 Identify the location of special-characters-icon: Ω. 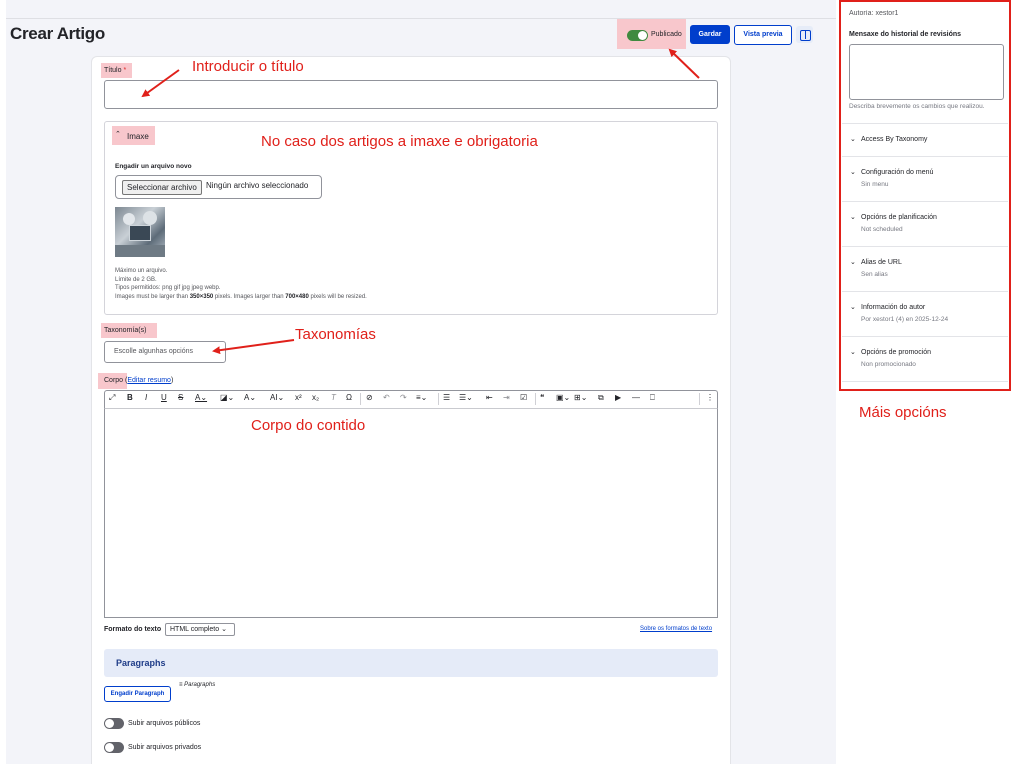
(349, 397).